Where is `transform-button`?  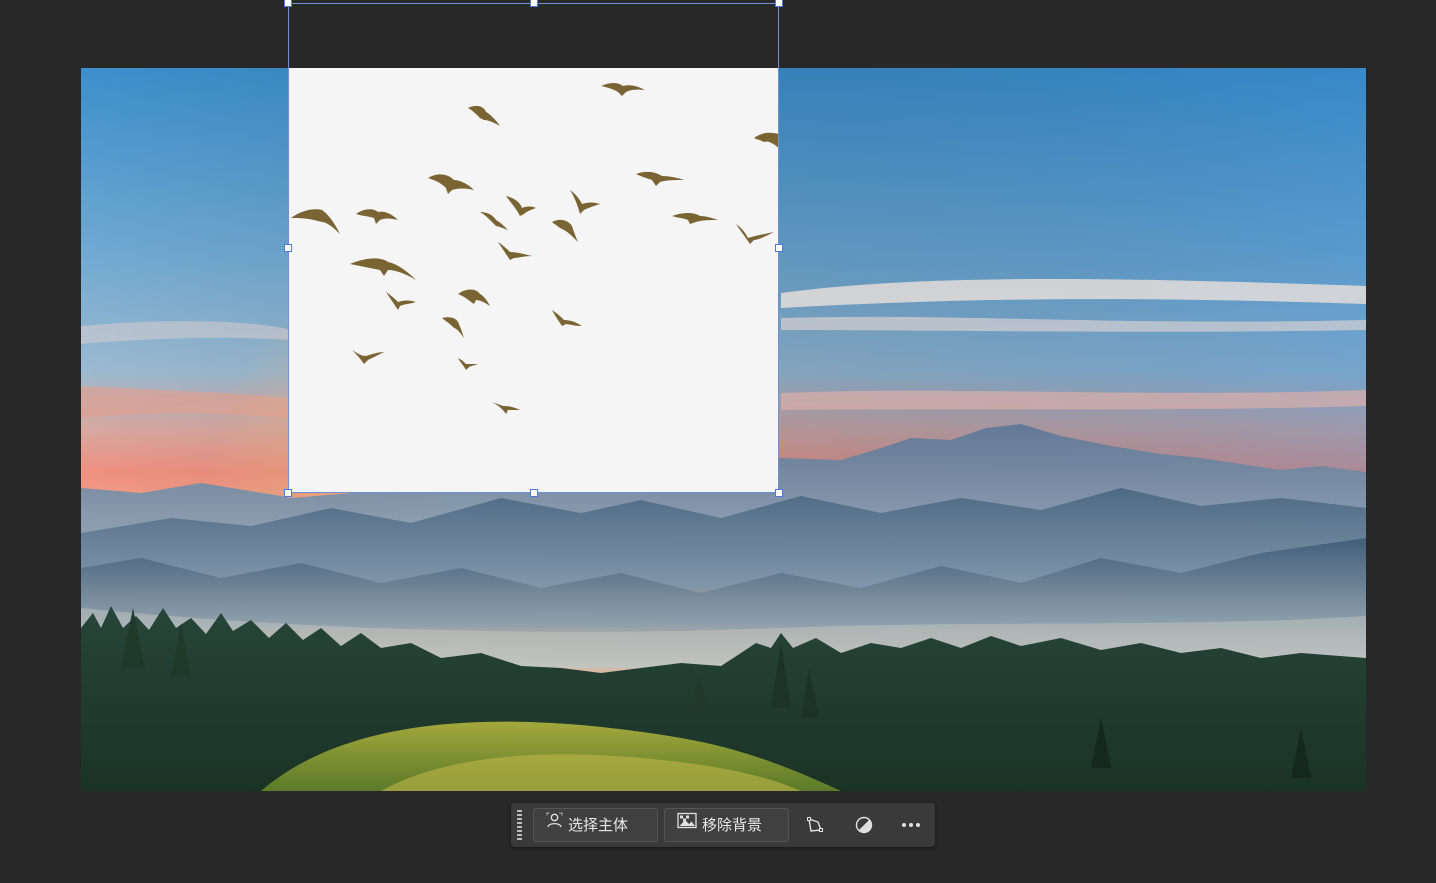 transform-button is located at coordinates (815, 825).